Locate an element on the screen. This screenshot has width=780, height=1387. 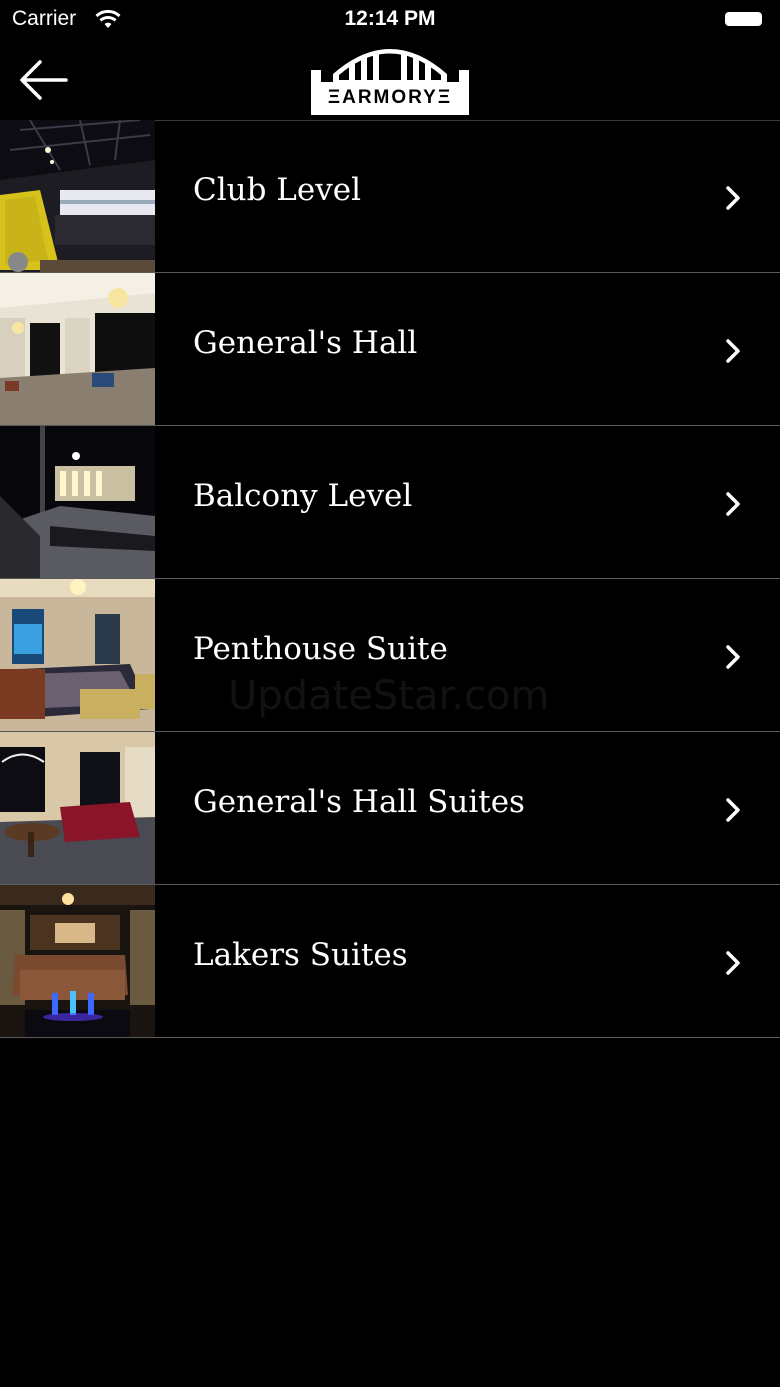
status-bar: Carrier 12:14 PM is located at coordinates (390, 20).